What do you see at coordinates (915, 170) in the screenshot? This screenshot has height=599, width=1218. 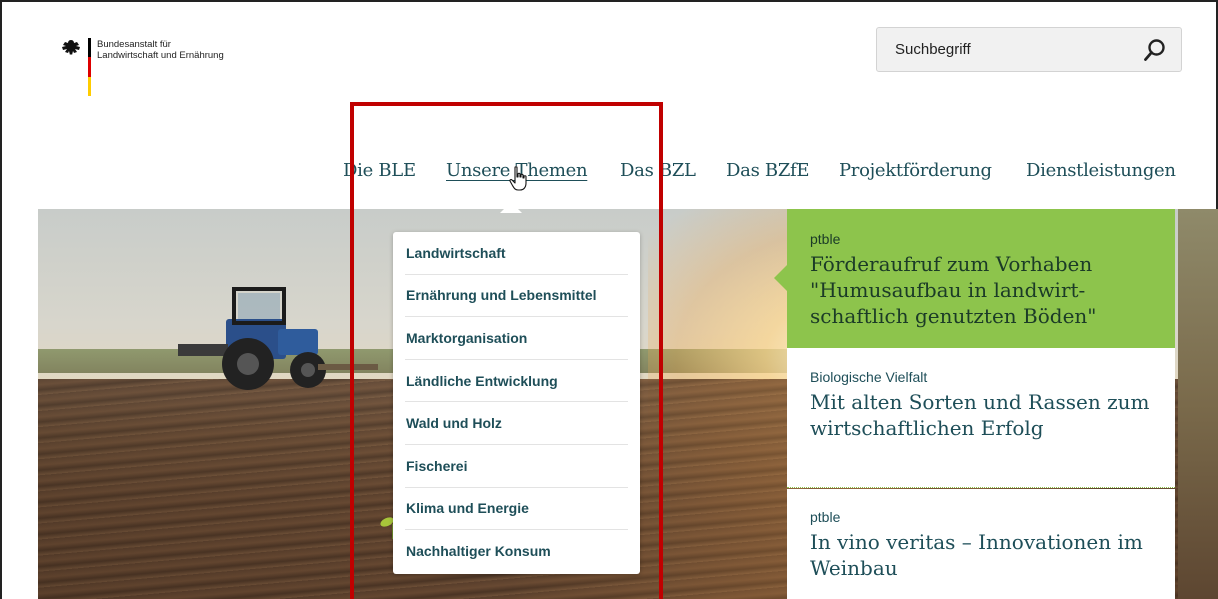 I see `nav-projektfoerderung: Projektförderung` at bounding box center [915, 170].